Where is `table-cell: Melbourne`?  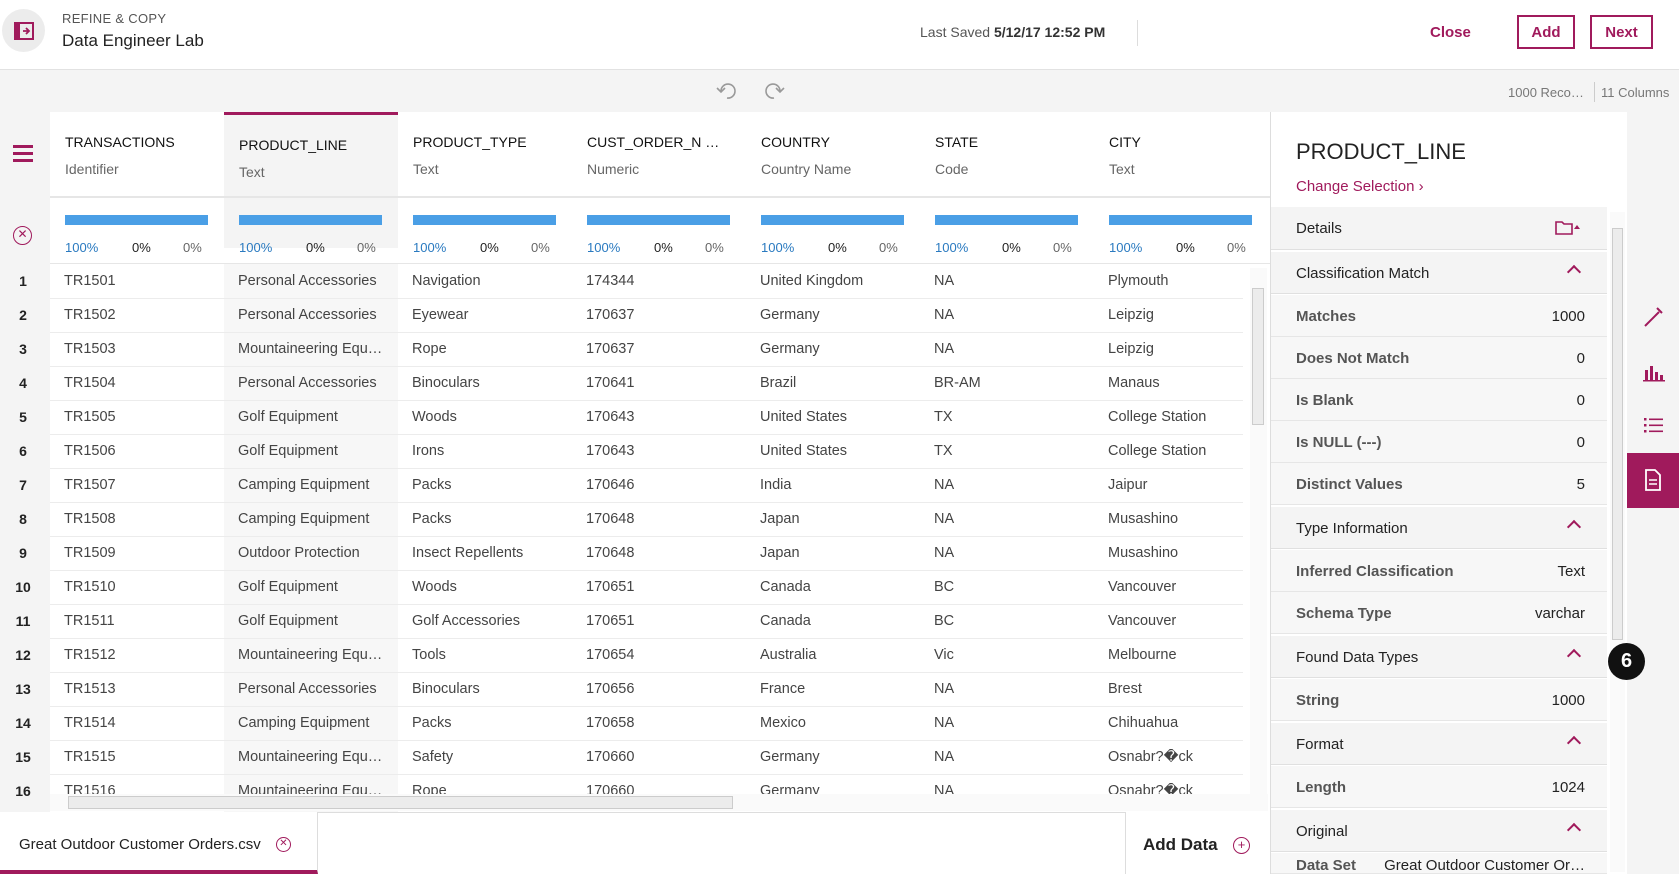
table-cell: Melbourne is located at coordinates (1187, 655).